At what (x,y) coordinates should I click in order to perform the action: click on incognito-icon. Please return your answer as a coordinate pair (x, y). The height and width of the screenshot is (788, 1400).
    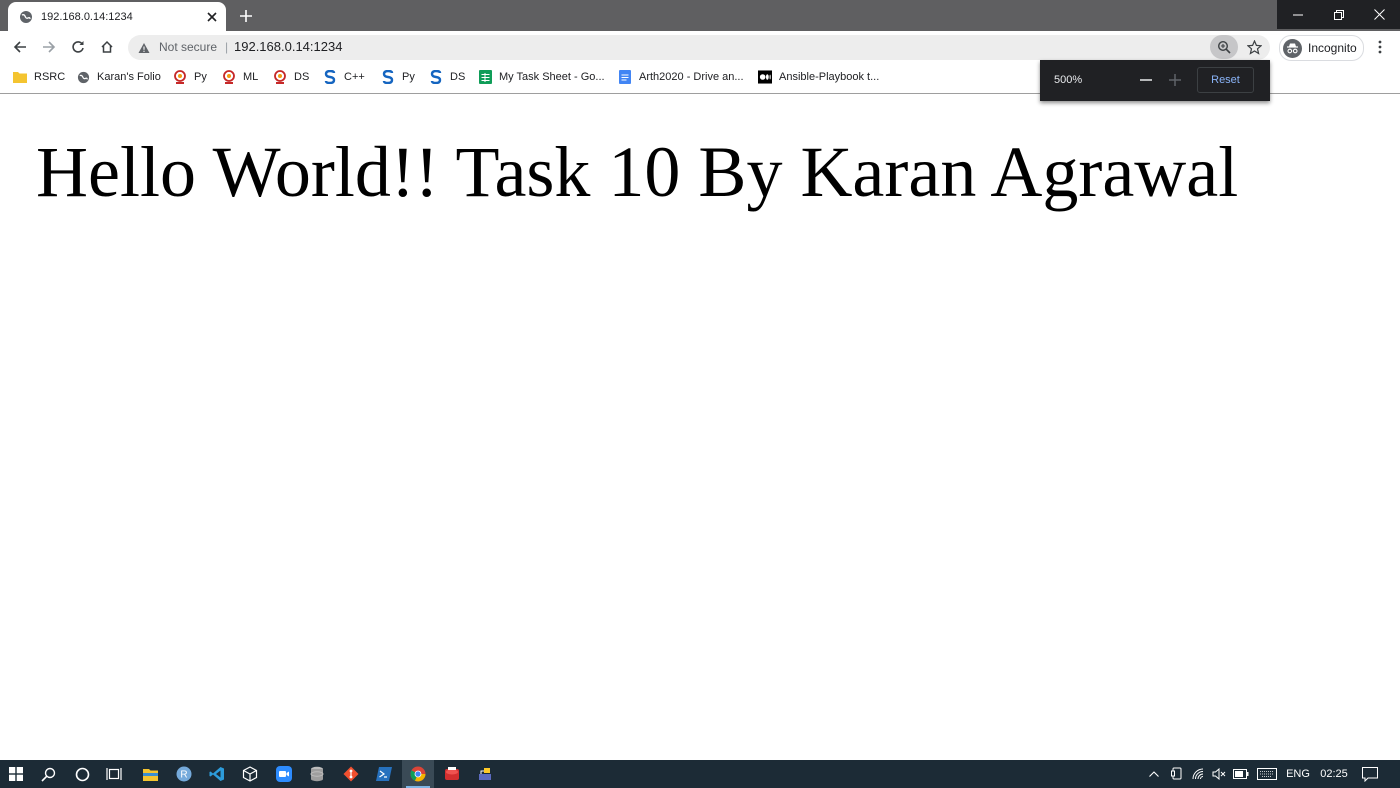
    Looking at the image, I should click on (1292, 48).